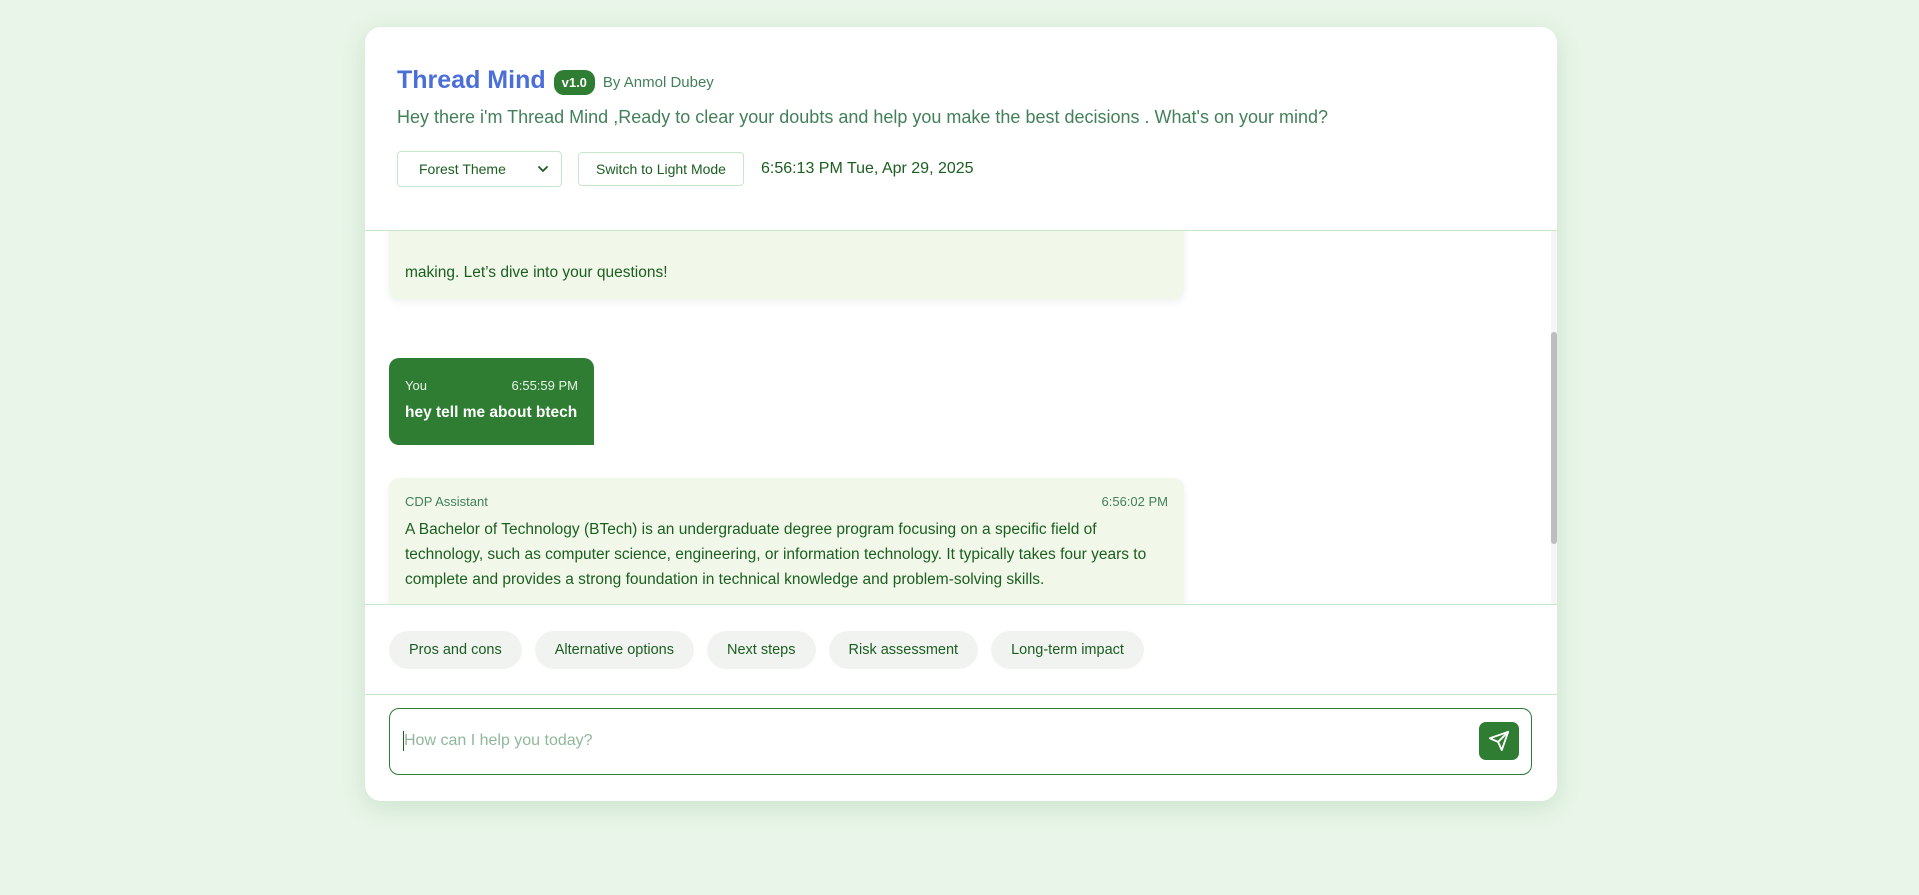 The height and width of the screenshot is (895, 1919). I want to click on app-title: Thread Mind, so click(471, 79).